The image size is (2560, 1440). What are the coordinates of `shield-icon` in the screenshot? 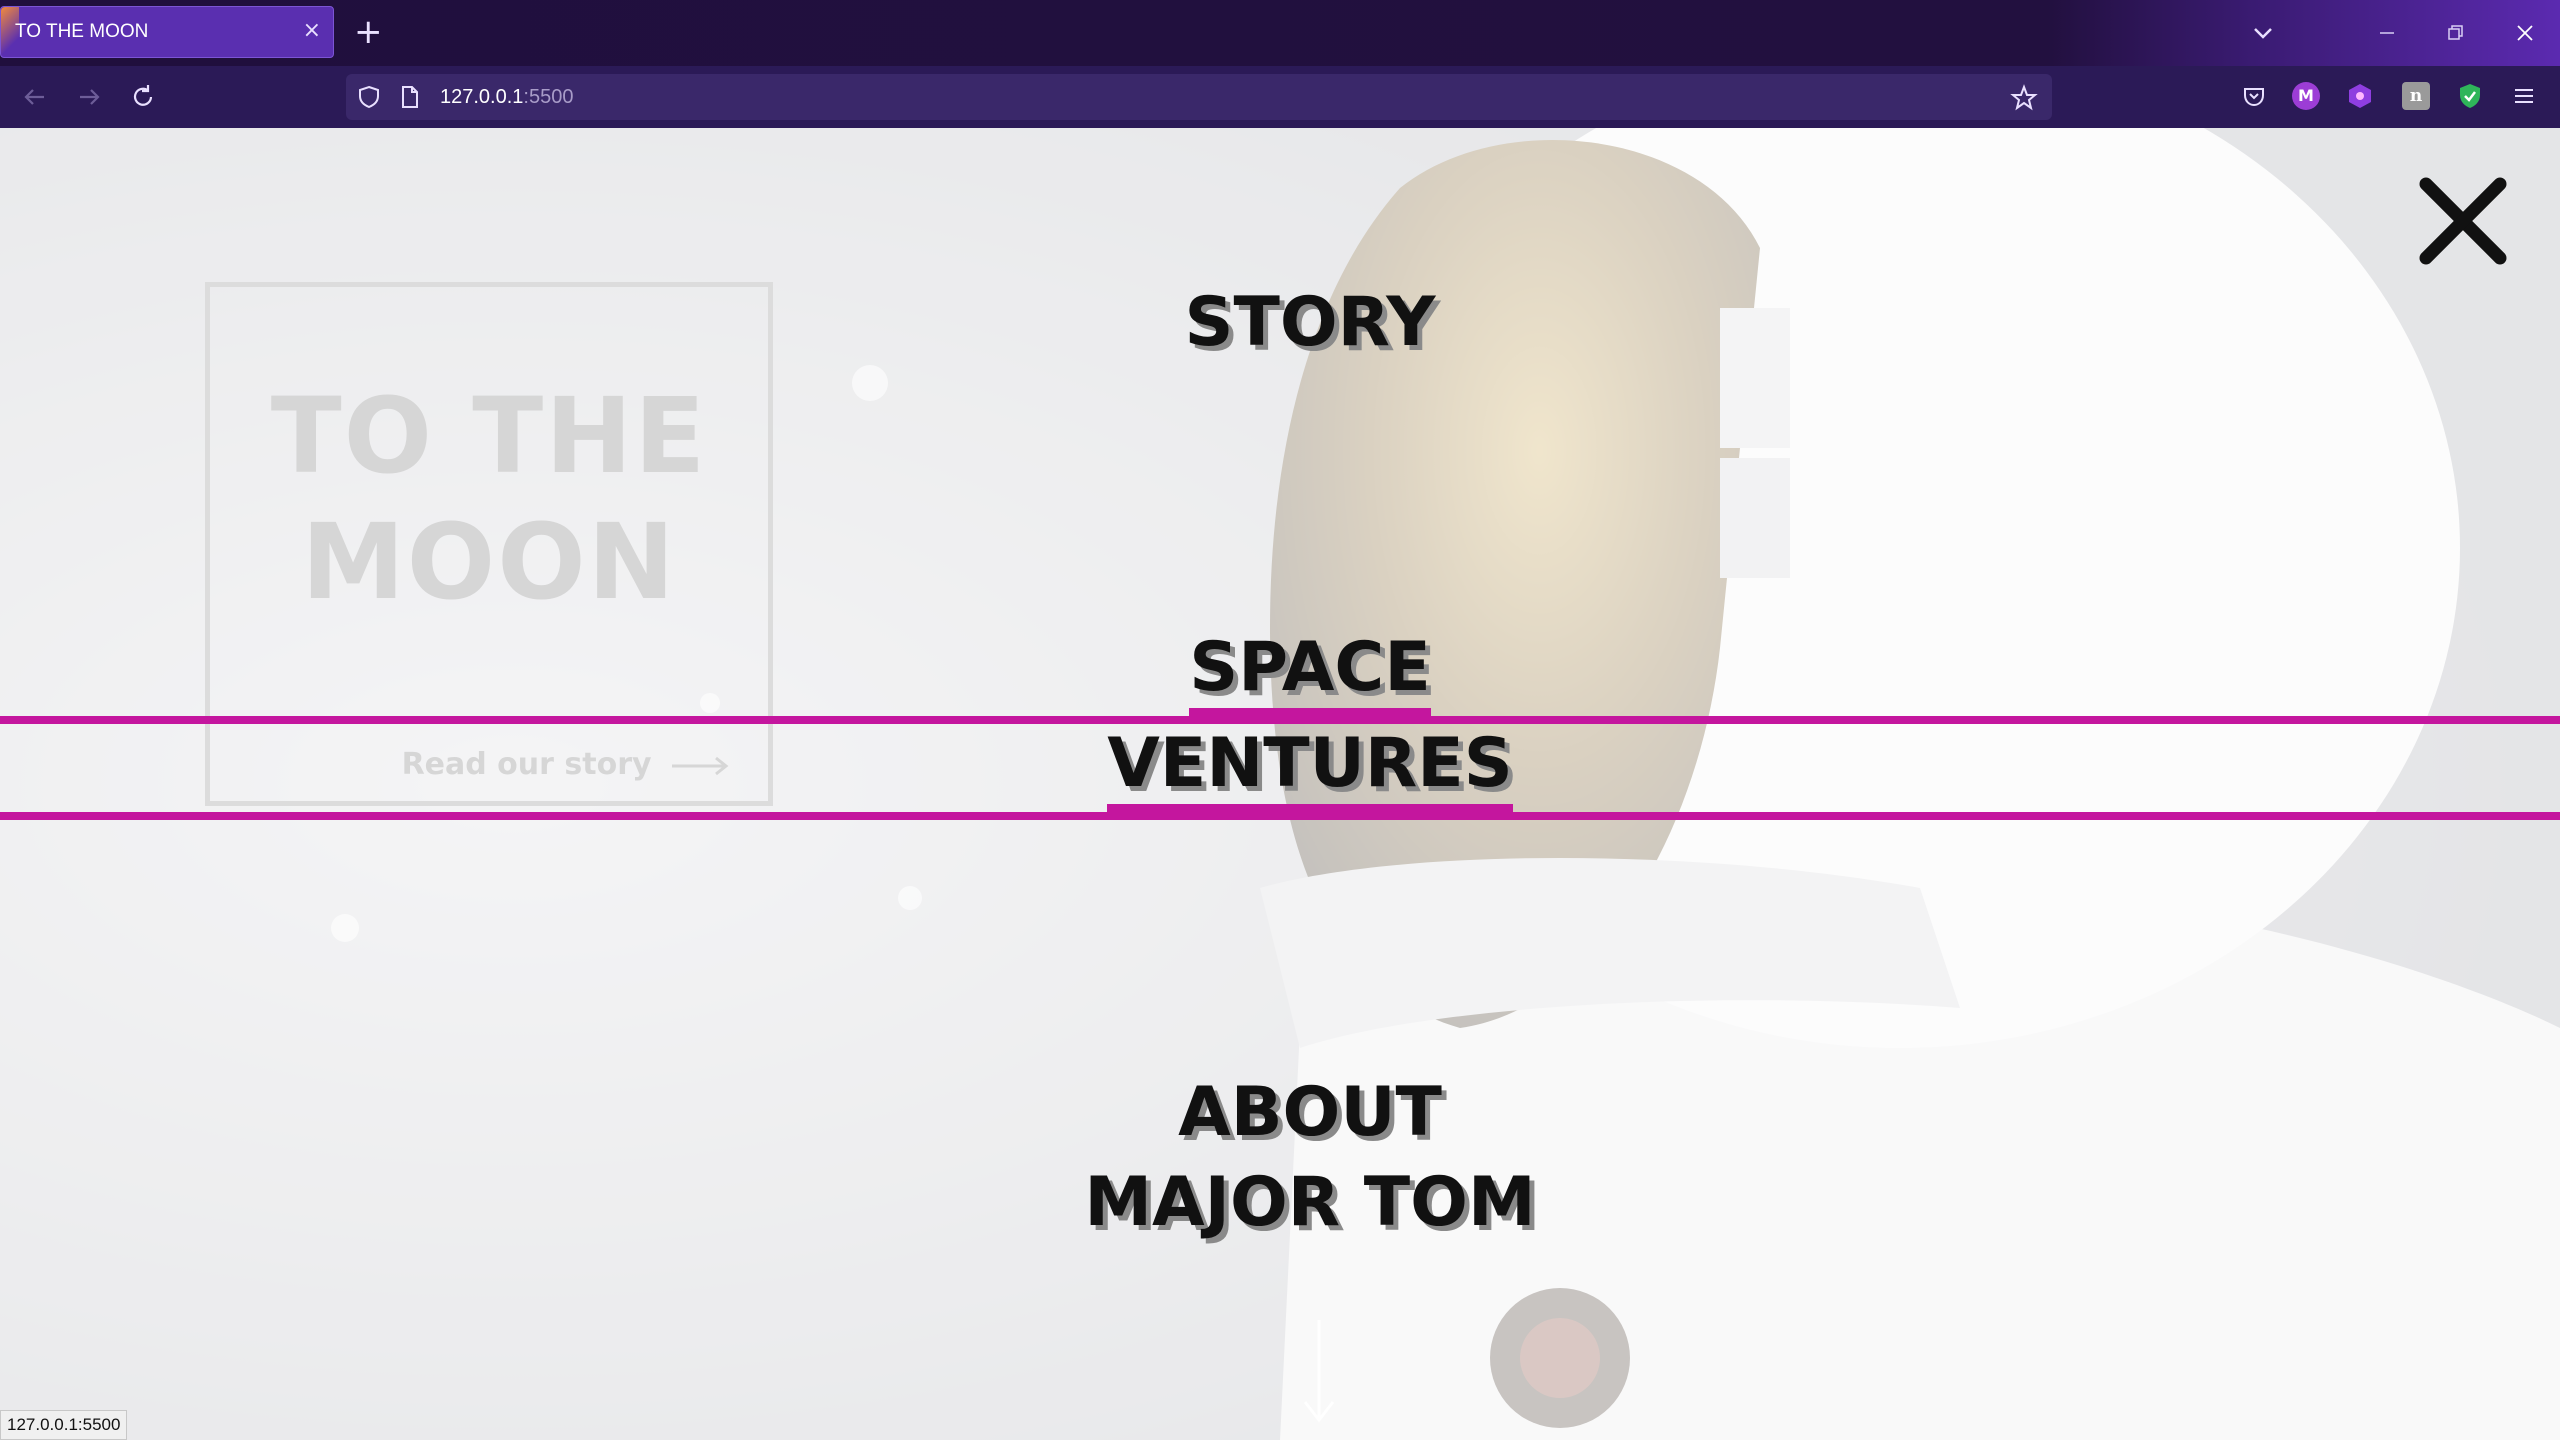 It's located at (369, 97).